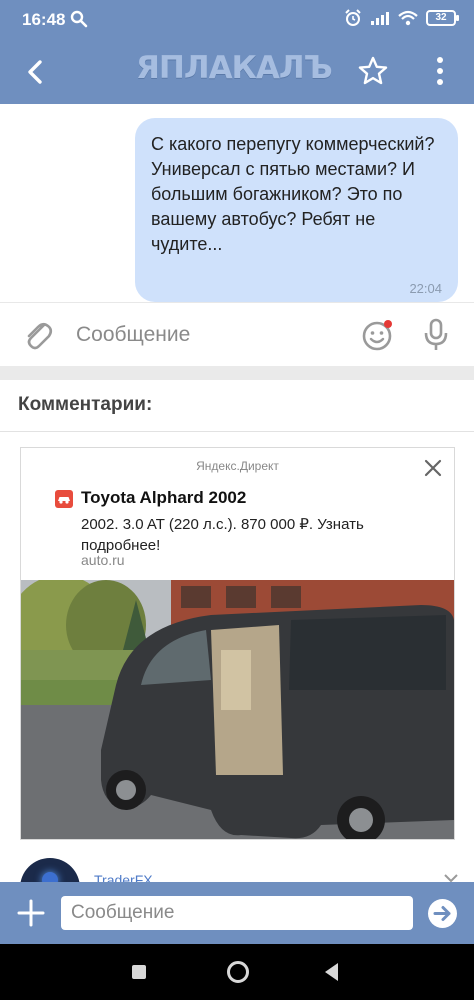  I want to click on send-button, so click(442, 913).